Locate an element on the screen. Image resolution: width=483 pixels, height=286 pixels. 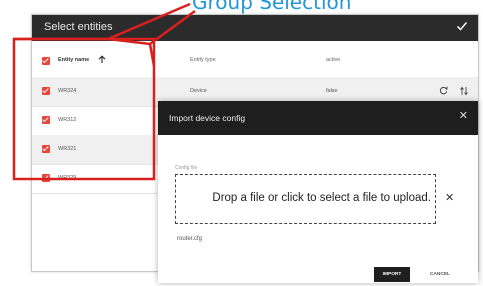
config-file-label: Config file is located at coordinates (186, 168).